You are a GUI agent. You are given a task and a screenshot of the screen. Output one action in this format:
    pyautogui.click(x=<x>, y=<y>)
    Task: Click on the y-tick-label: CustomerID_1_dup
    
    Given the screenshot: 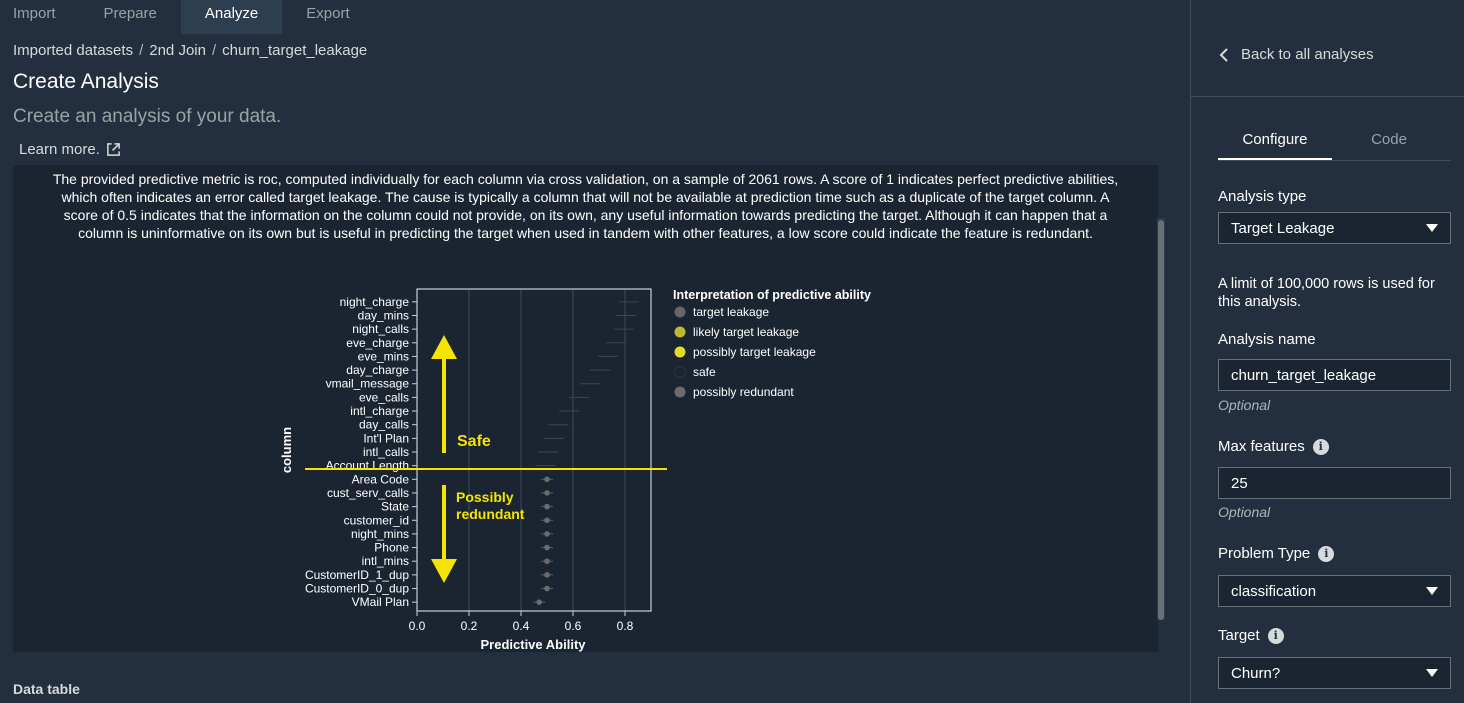 What is the action you would take?
    pyautogui.click(x=357, y=575)
    